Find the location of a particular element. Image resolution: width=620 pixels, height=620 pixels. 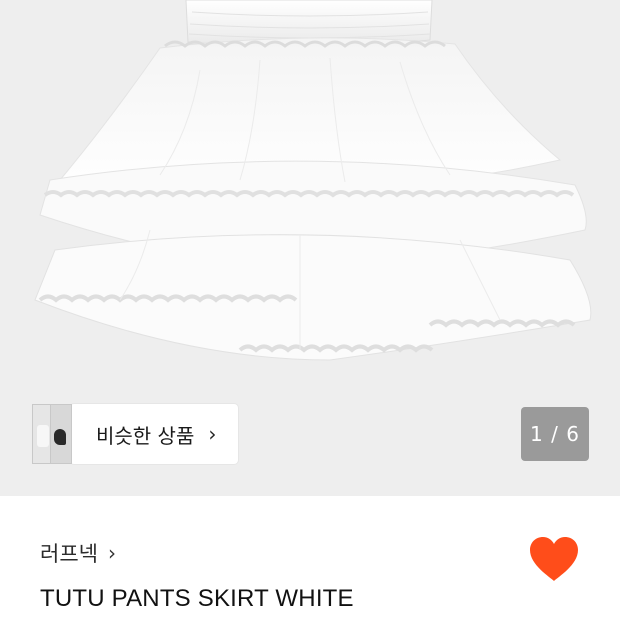

brand-name: 러프넥 is located at coordinates (69, 554).